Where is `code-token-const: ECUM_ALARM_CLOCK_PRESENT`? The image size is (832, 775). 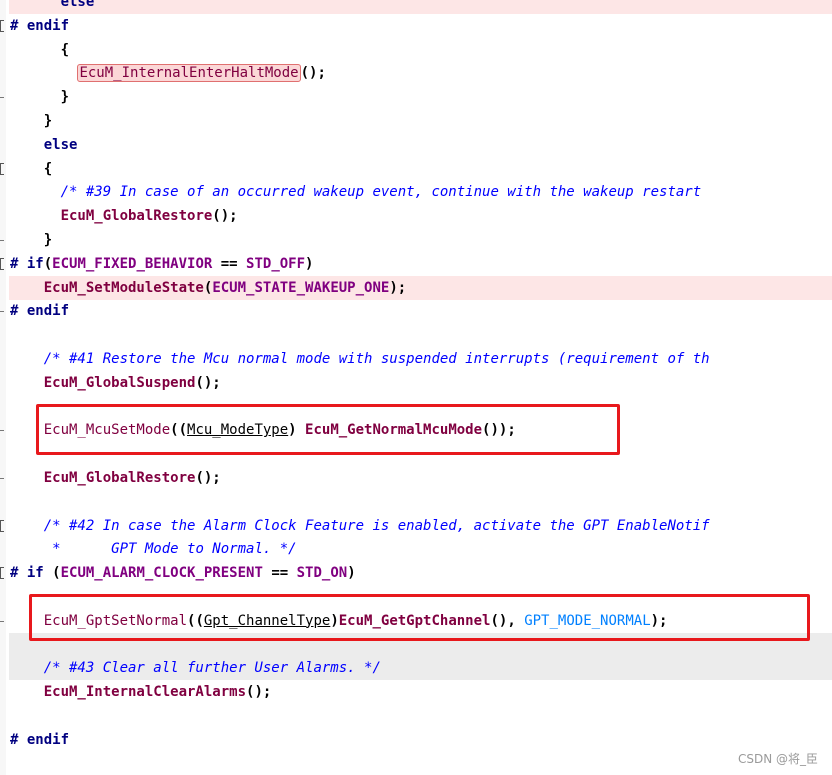
code-token-const: ECUM_ALARM_CLOCK_PRESENT is located at coordinates (161, 573).